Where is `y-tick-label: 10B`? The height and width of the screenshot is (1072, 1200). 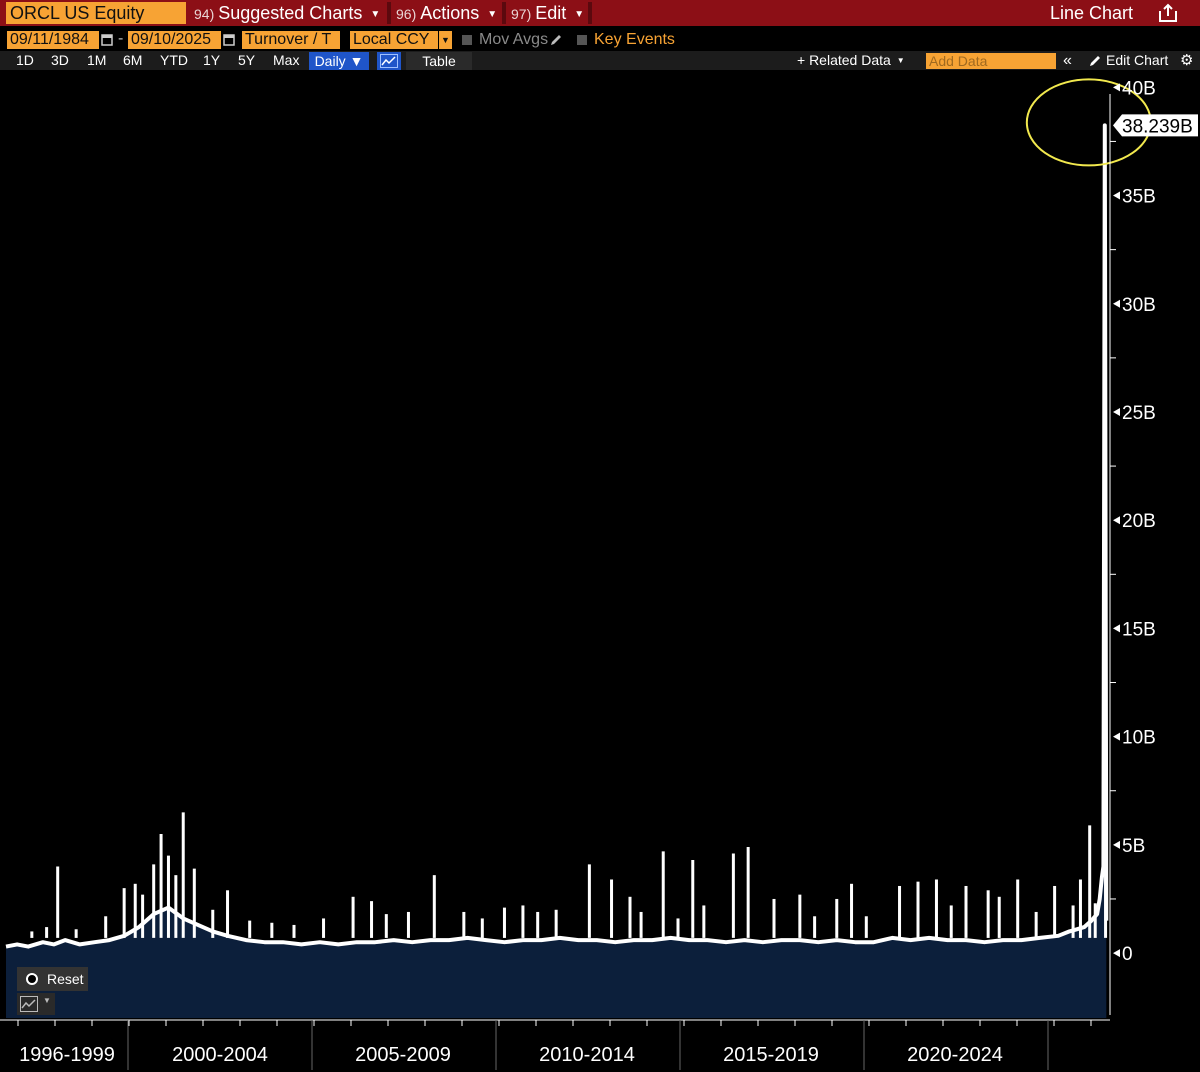
y-tick-label: 10B is located at coordinates (1139, 738).